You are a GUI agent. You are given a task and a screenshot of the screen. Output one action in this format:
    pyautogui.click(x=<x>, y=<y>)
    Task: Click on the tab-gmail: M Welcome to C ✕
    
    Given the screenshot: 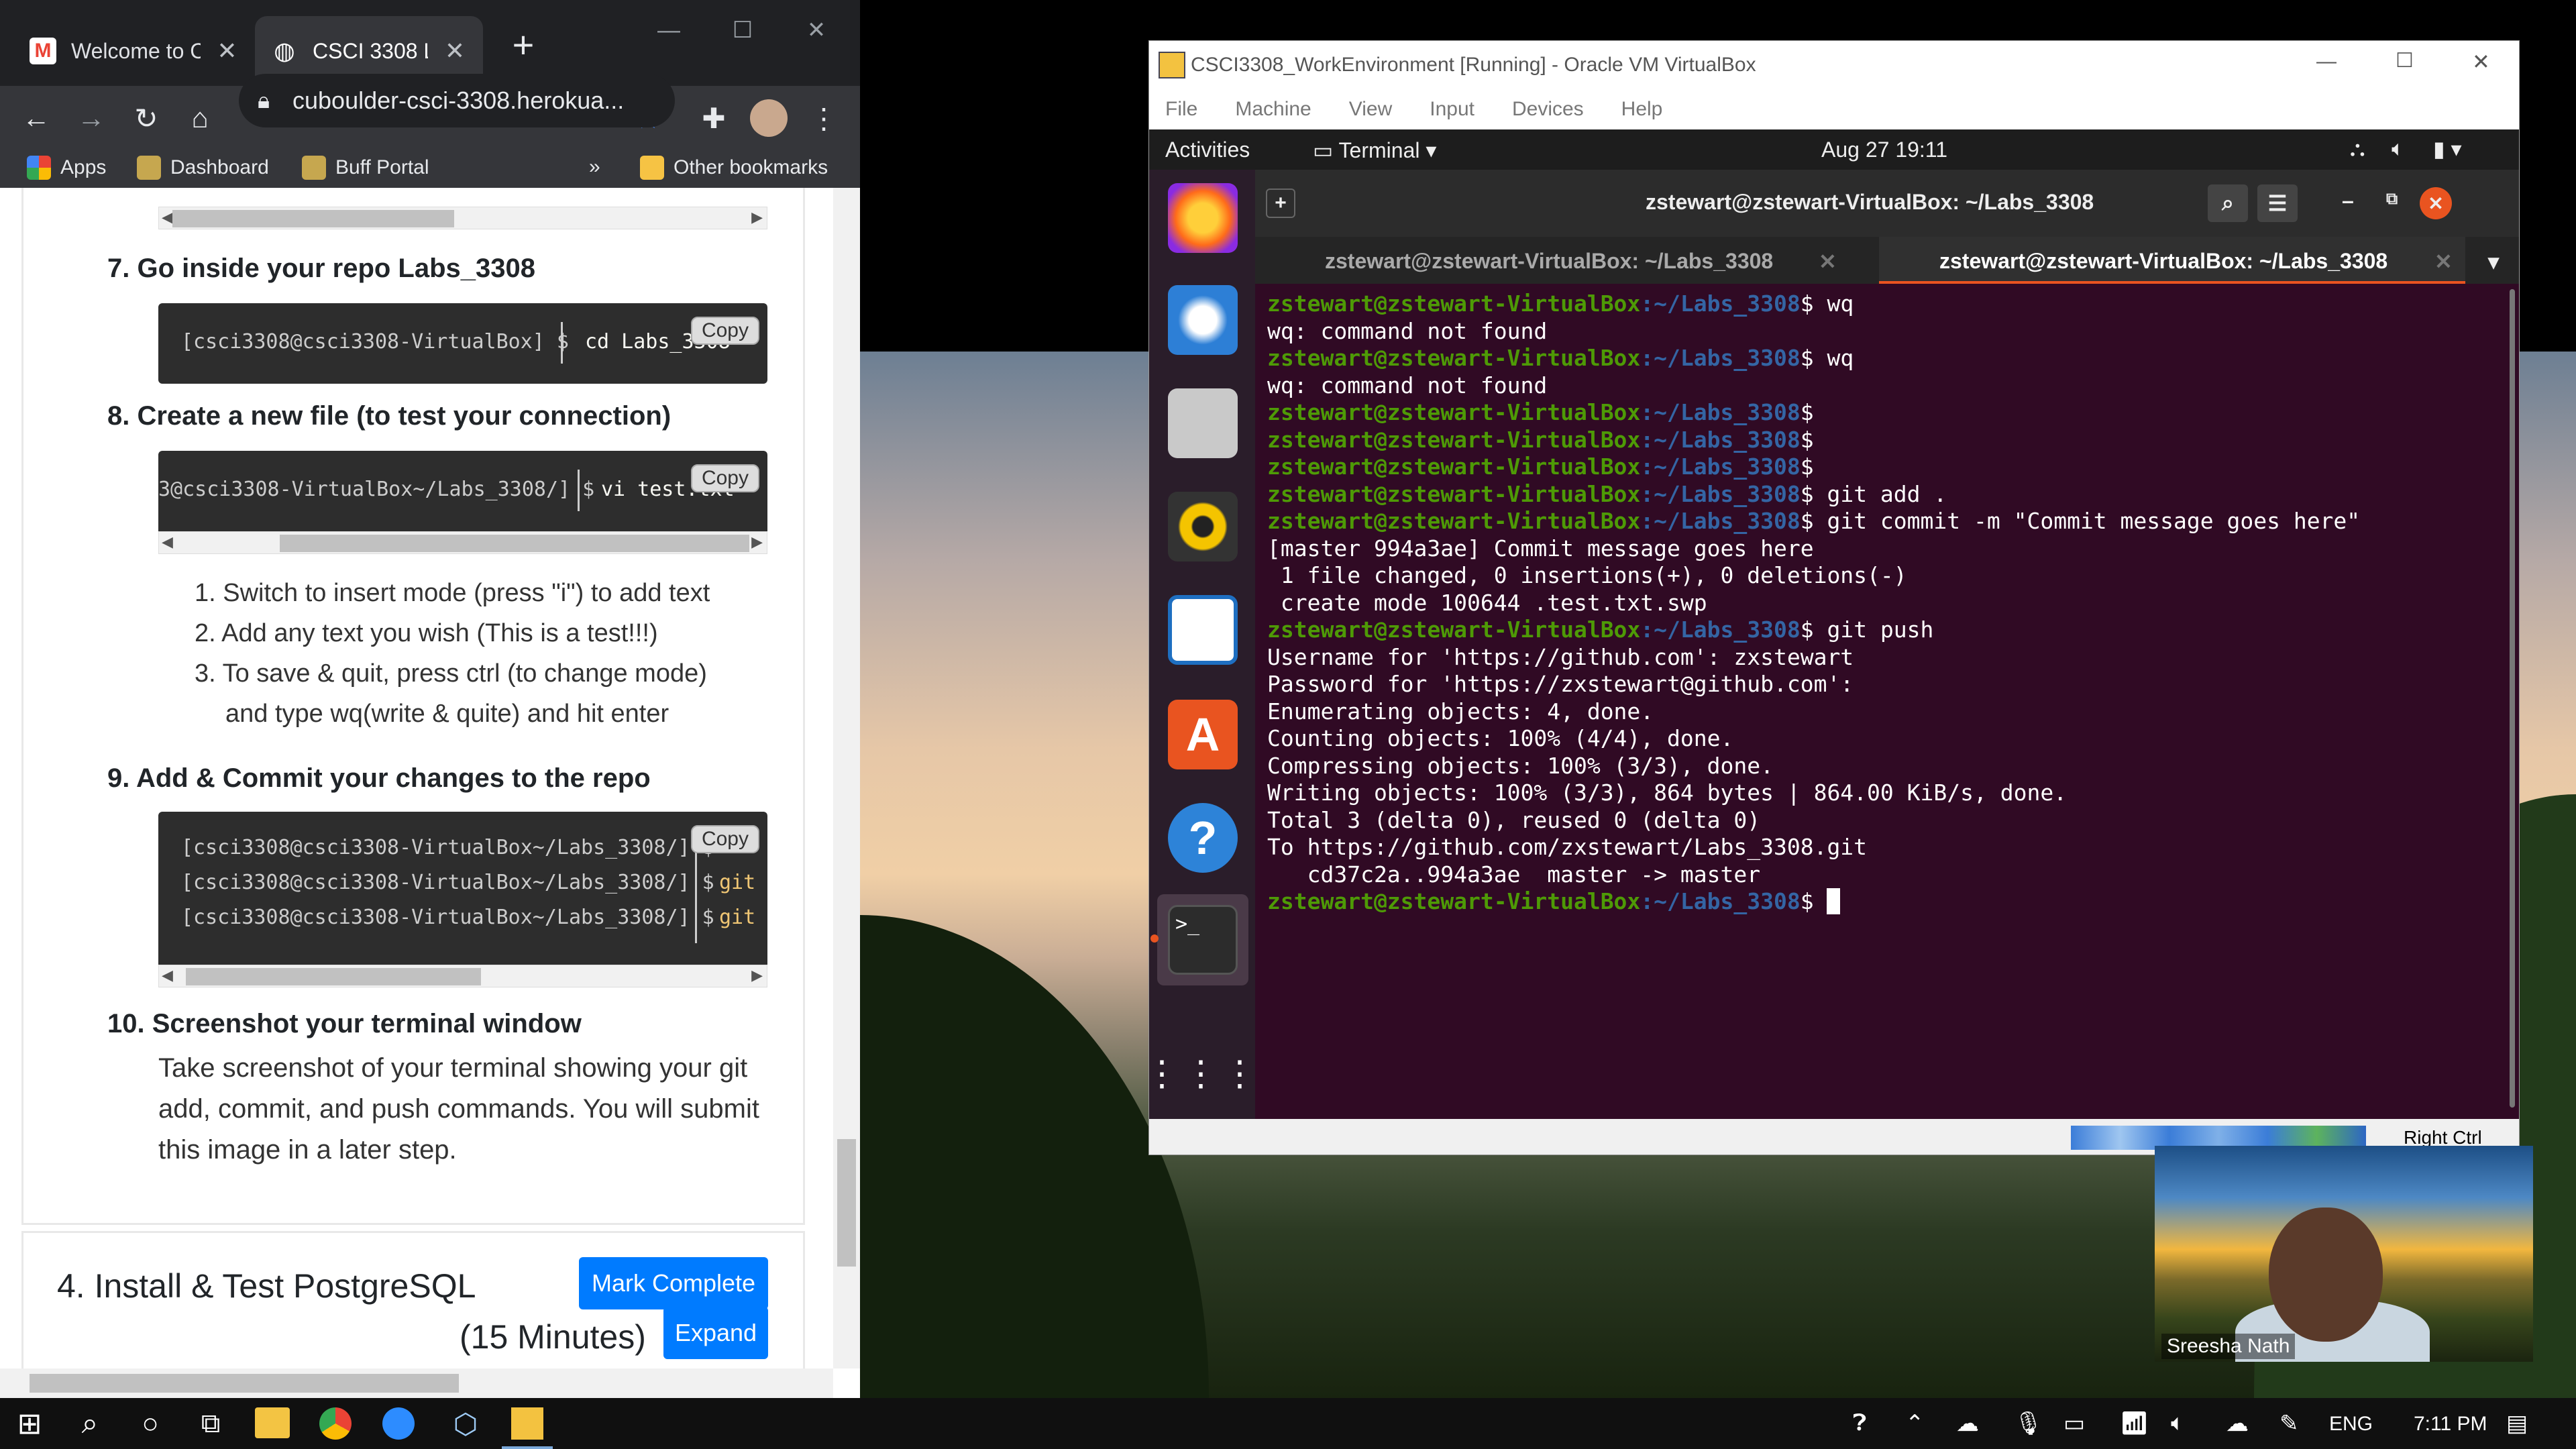 What is the action you would take?
    pyautogui.click(x=134, y=51)
    